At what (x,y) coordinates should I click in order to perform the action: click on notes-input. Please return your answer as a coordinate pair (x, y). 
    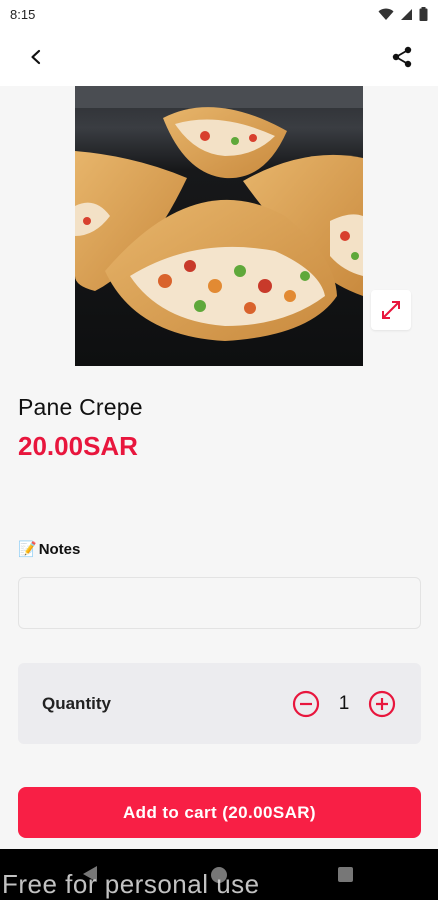
    Looking at the image, I should click on (219, 603).